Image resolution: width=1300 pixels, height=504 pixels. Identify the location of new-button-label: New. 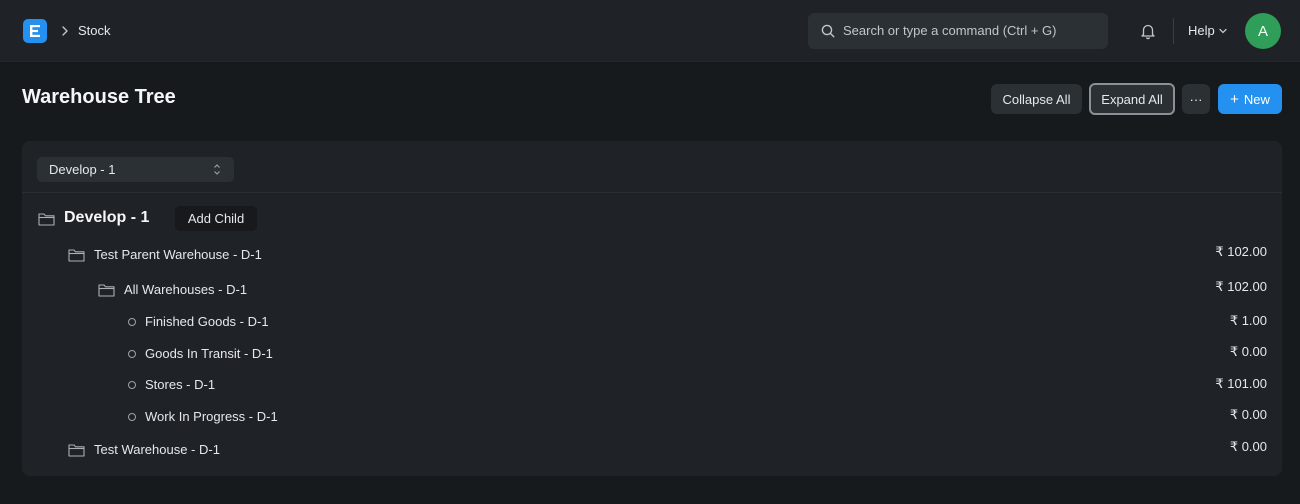
(1256, 99).